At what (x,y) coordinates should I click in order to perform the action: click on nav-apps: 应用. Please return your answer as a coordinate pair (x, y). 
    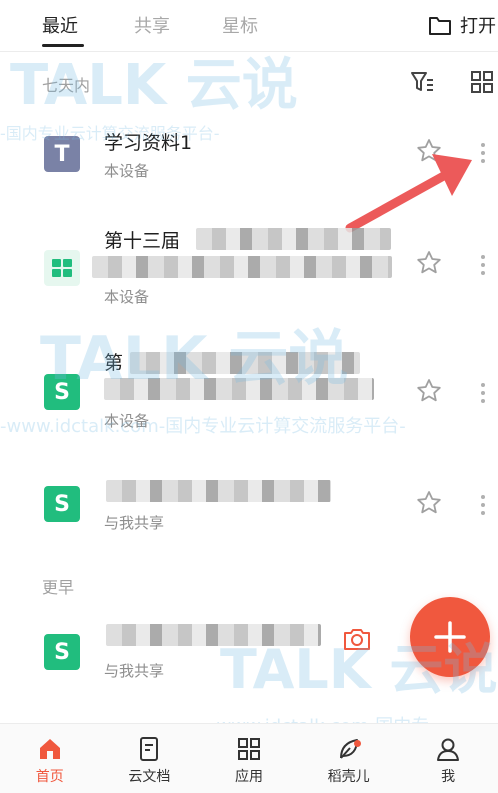
    Looking at the image, I should click on (249, 758).